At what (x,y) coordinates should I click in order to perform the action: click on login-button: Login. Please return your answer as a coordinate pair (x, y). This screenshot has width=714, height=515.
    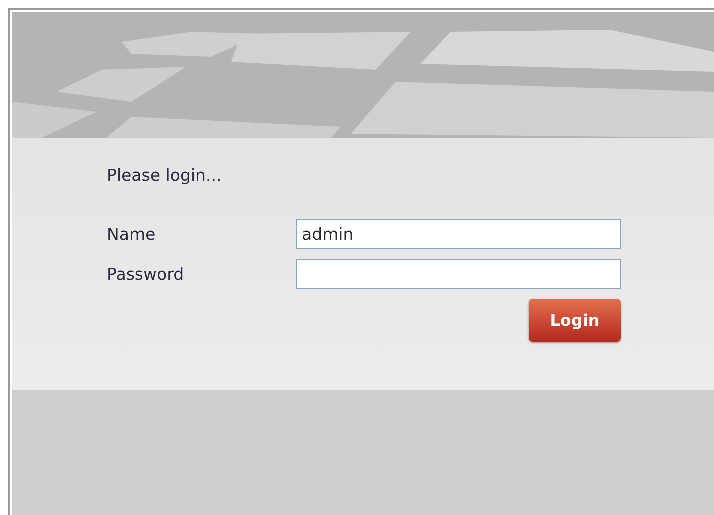
    Looking at the image, I should click on (575, 320).